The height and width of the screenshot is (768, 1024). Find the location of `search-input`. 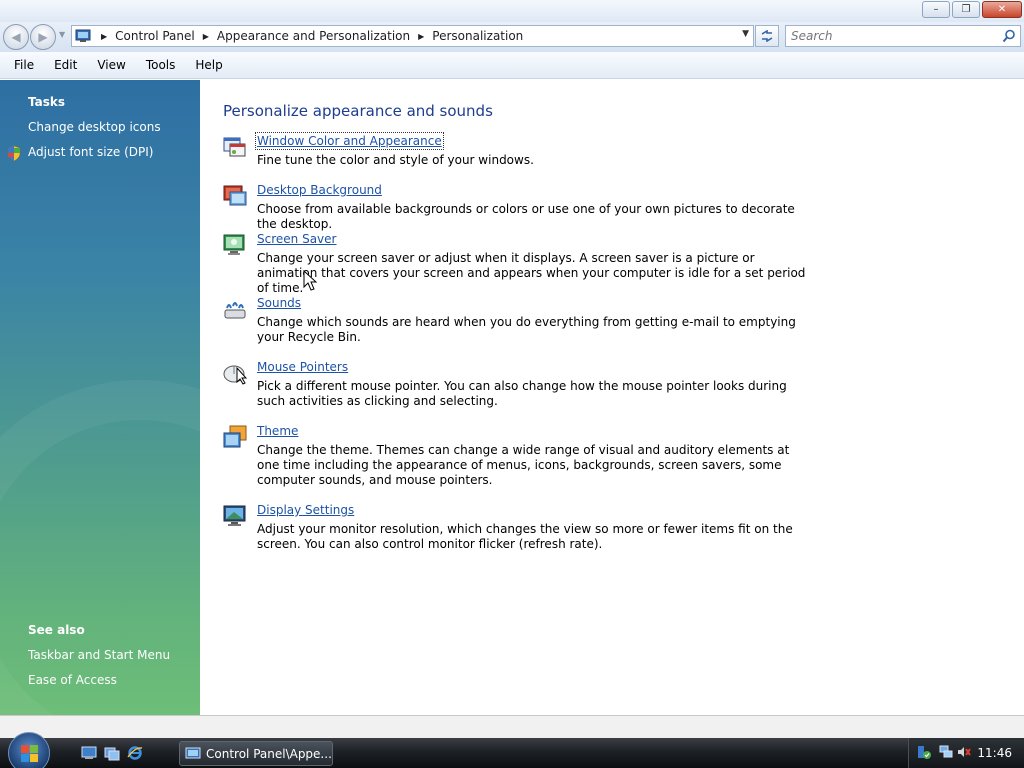

search-input is located at coordinates (886, 36).